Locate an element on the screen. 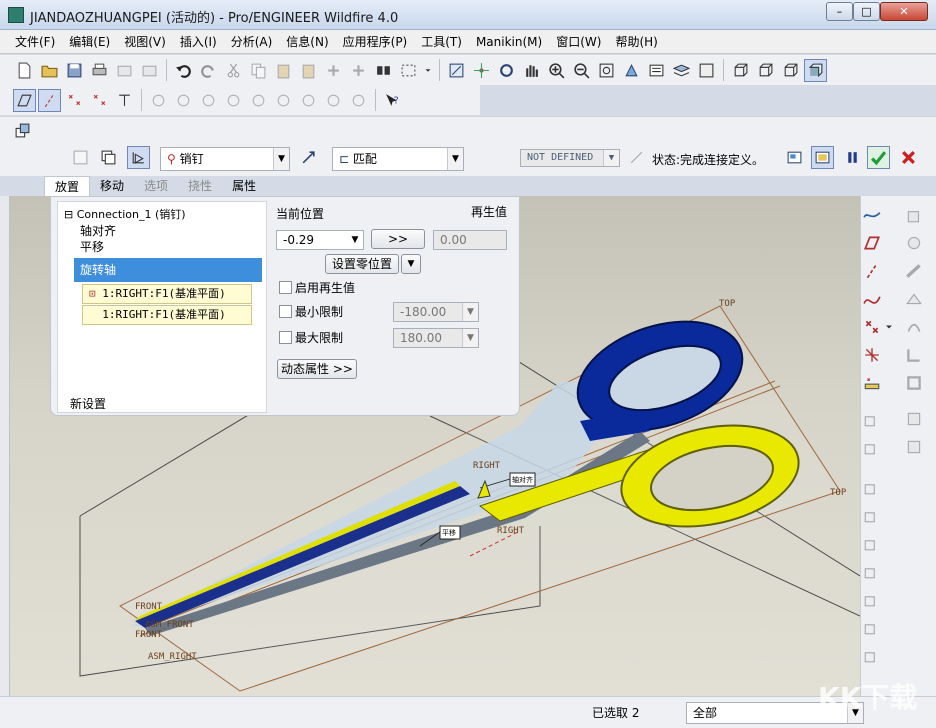 Image resolution: width=936 pixels, height=728 pixels. constraint-type-select: ⊏ 匹配 ▼ is located at coordinates (398, 159).